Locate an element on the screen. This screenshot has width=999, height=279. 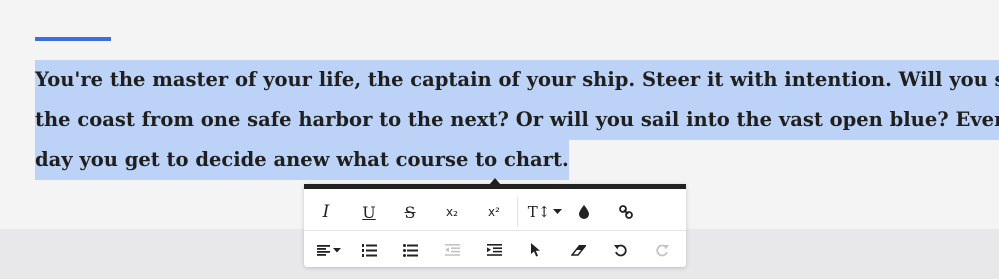
bulleted-list-icon is located at coordinates (410, 250).